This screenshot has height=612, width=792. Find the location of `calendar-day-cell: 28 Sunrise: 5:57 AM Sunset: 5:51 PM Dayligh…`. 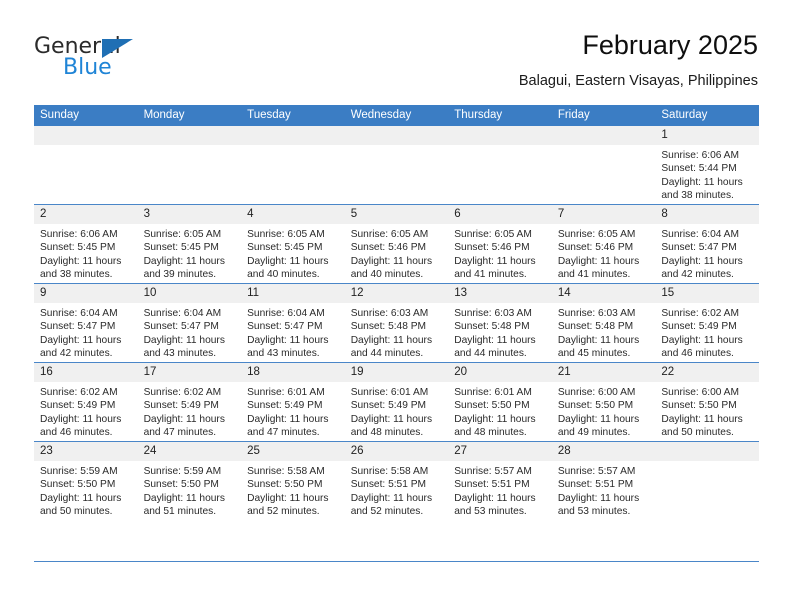

calendar-day-cell: 28 Sunrise: 5:57 AM Sunset: 5:51 PM Dayligh… is located at coordinates (603, 480).